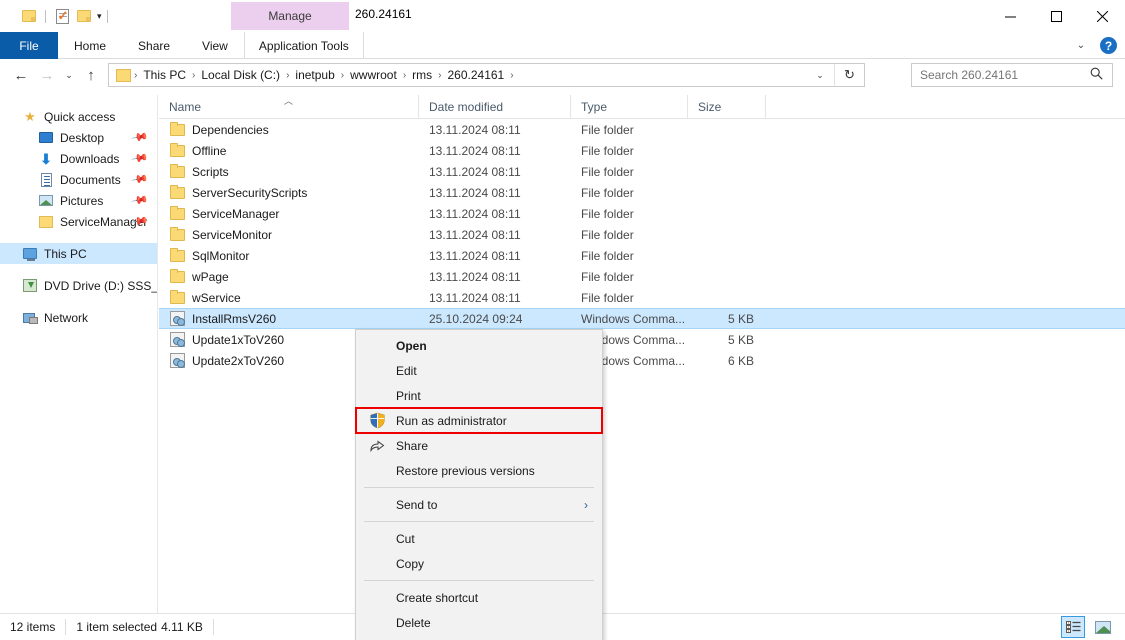  I want to click on contextual-tab-manage: Manage, so click(290, 16).